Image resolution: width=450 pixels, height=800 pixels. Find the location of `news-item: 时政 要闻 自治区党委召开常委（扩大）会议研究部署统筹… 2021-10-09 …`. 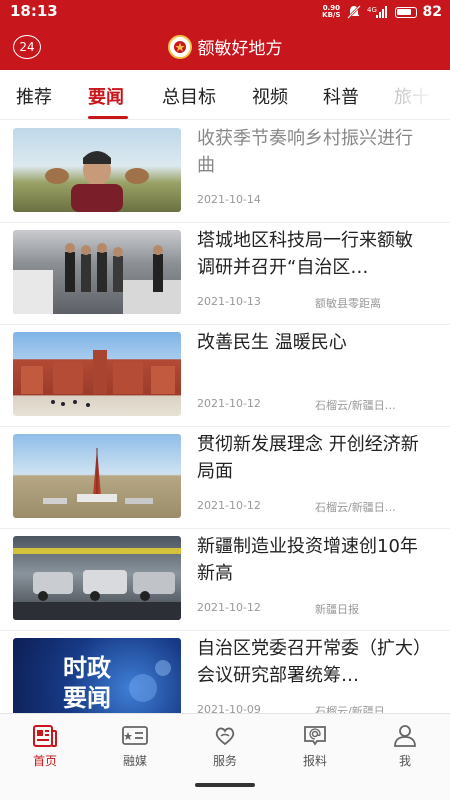

news-item: 时政 要闻 自治区党委召开常委（扩大）会议研究部署统筹… 2021-10-09 … is located at coordinates (225, 672).